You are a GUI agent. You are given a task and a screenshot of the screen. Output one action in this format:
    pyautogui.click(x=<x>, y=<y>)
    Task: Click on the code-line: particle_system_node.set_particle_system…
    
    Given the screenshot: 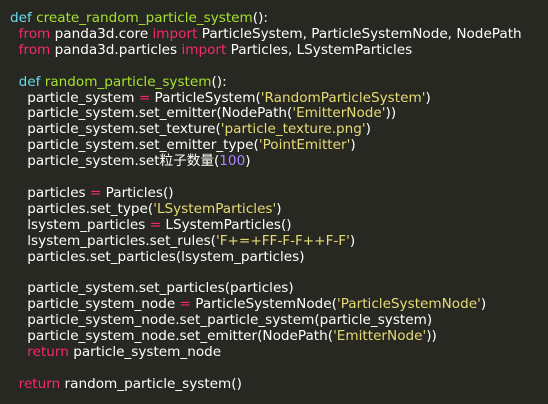 What is the action you would take?
    pyautogui.click(x=221, y=320)
    